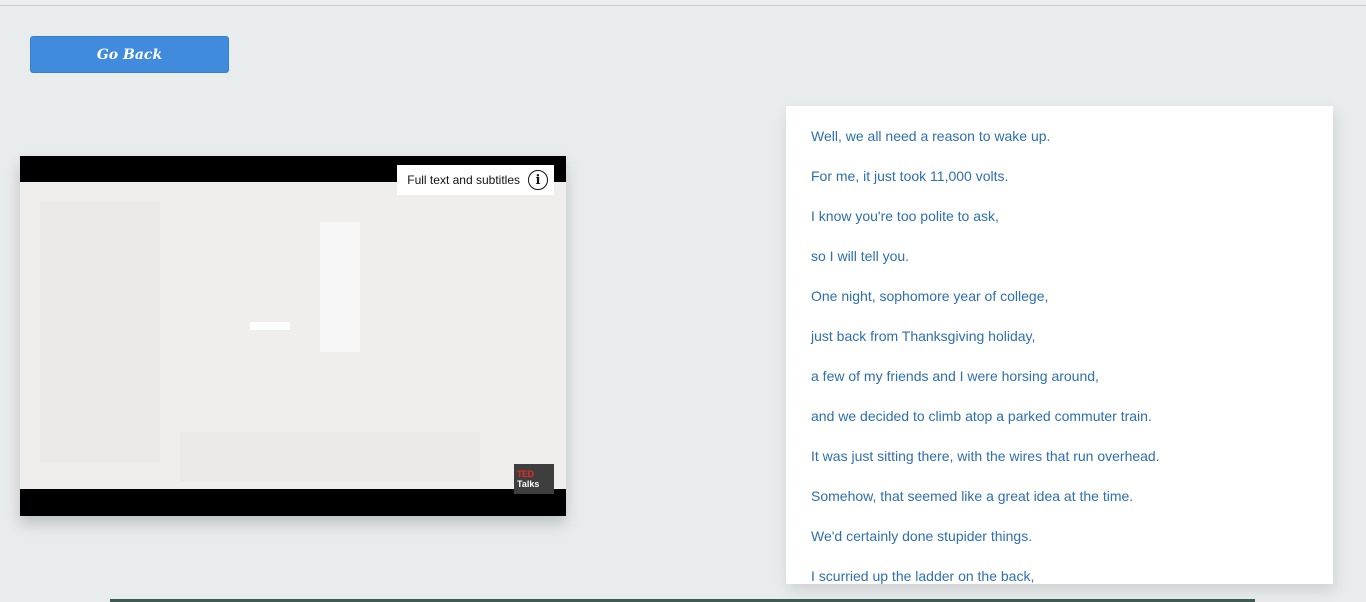 This screenshot has height=602, width=1366. What do you see at coordinates (1059, 306) in the screenshot?
I see `transcript-line: One night, sophomore year of college,` at bounding box center [1059, 306].